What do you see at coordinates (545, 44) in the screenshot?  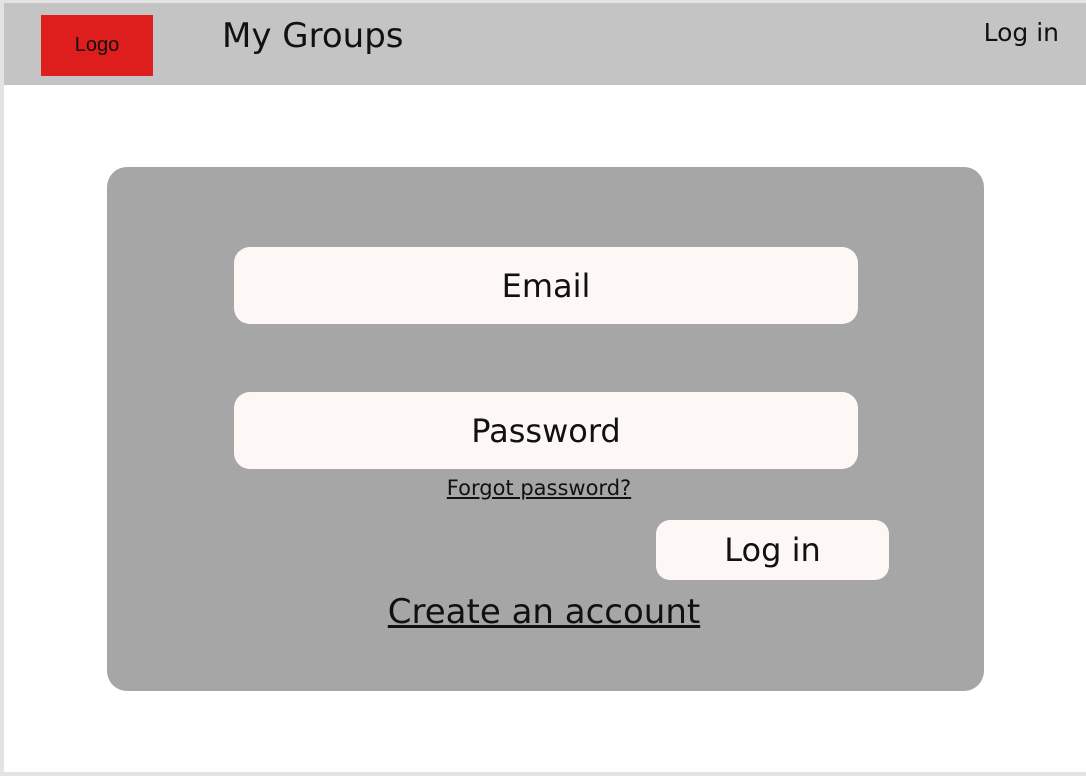 I see `top-header: Logo My Groups Log in` at bounding box center [545, 44].